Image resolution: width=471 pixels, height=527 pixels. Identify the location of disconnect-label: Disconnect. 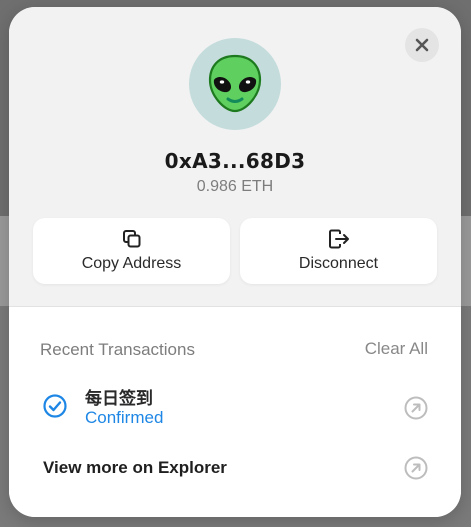
(338, 263).